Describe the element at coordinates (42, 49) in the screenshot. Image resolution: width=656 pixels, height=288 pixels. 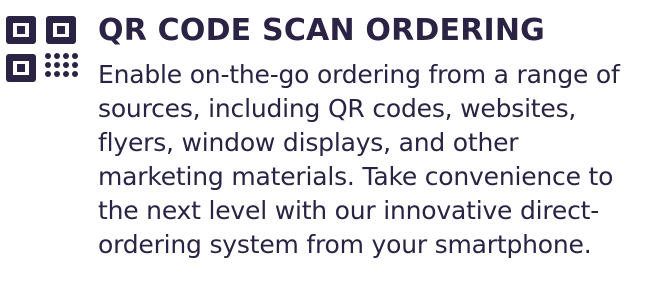
I see `qr-code-icon` at that location.